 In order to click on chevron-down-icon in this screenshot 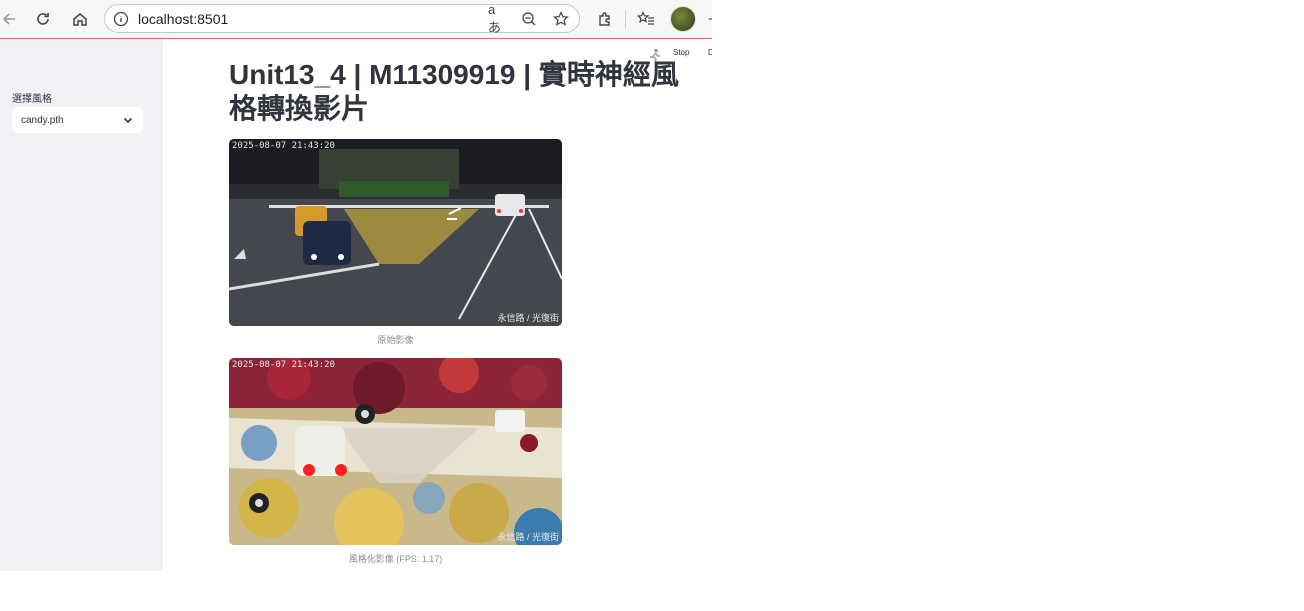, I will do `click(128, 120)`.